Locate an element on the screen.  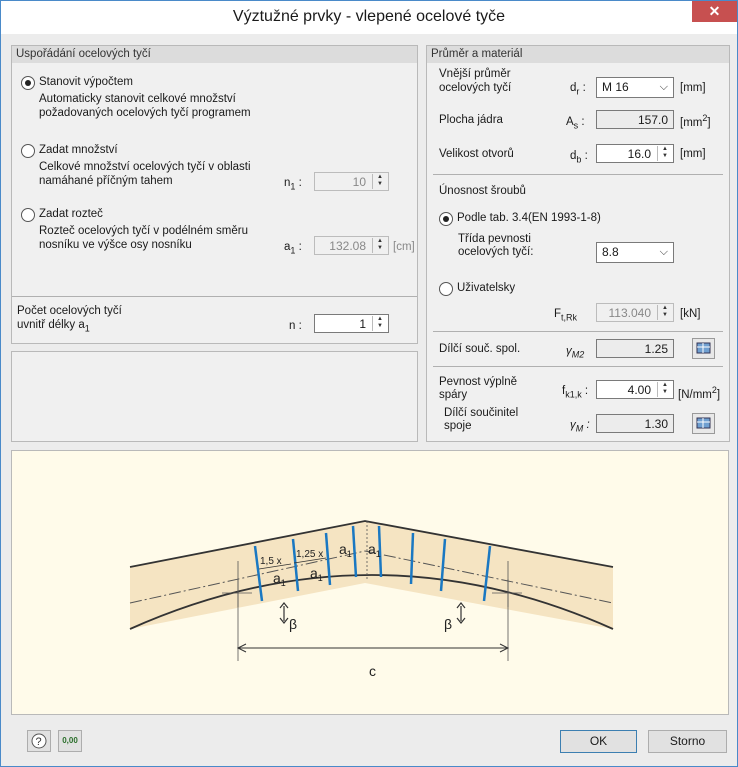
ok-button: OK is located at coordinates (598, 741).